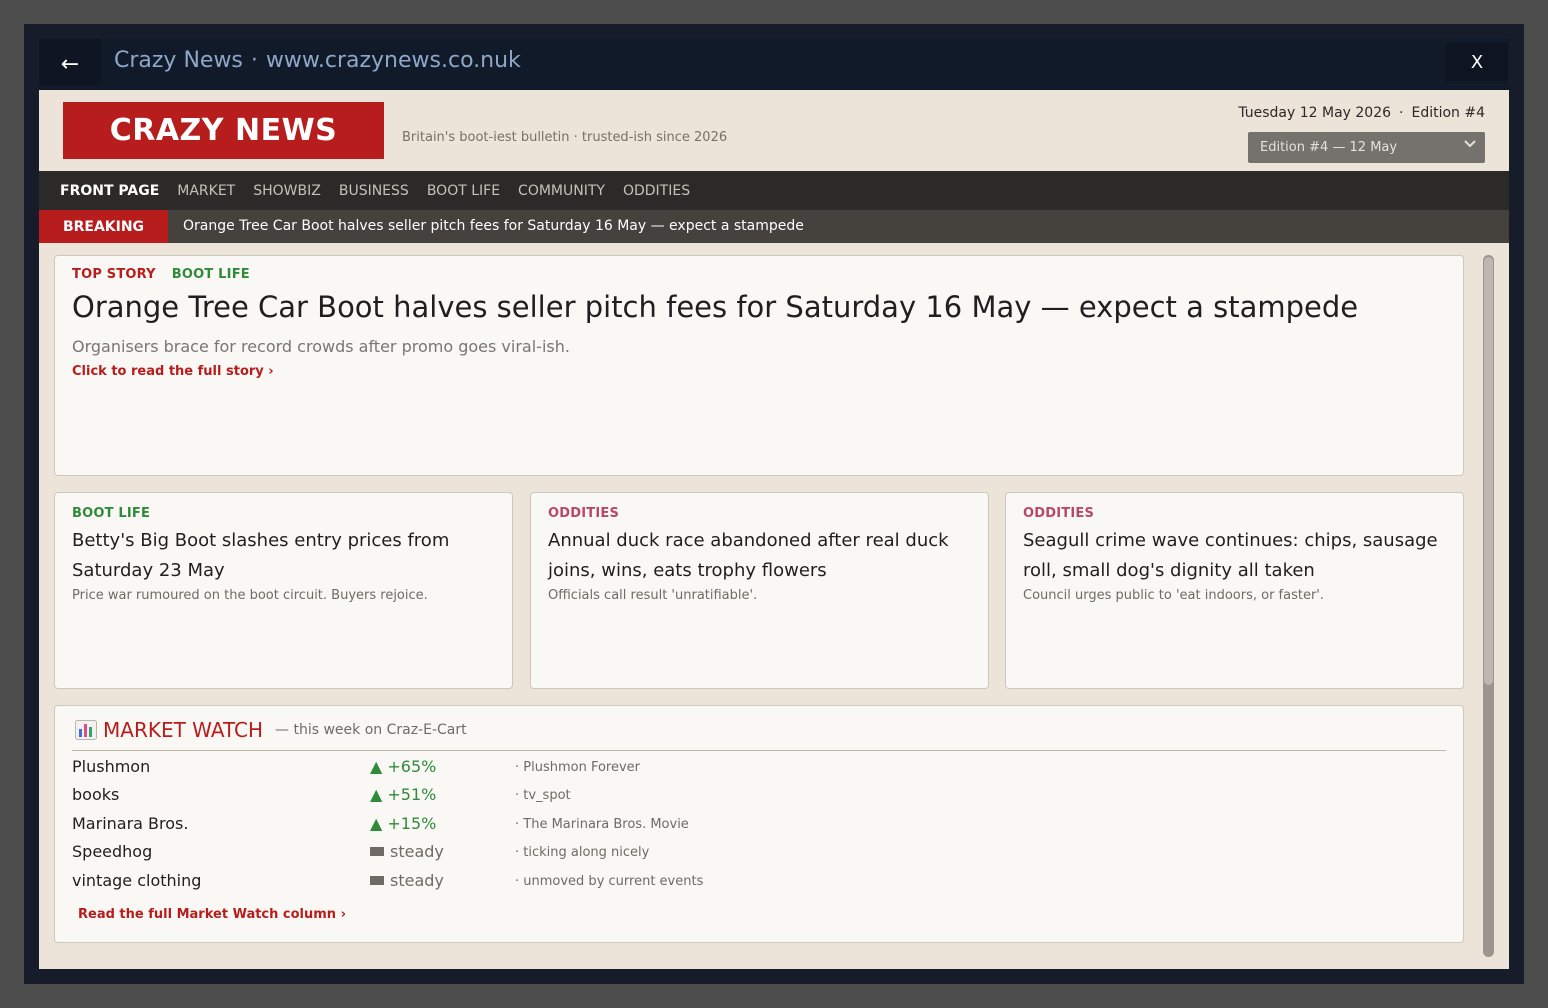 This screenshot has height=1008, width=1548. Describe the element at coordinates (223, 130) in the screenshot. I see `site-logo: CRAZY NEWS` at that location.